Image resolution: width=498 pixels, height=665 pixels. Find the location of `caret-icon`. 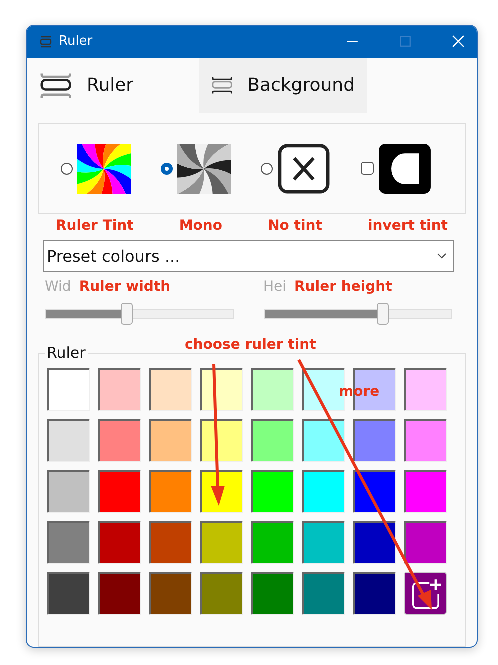

caret-icon is located at coordinates (442, 256).